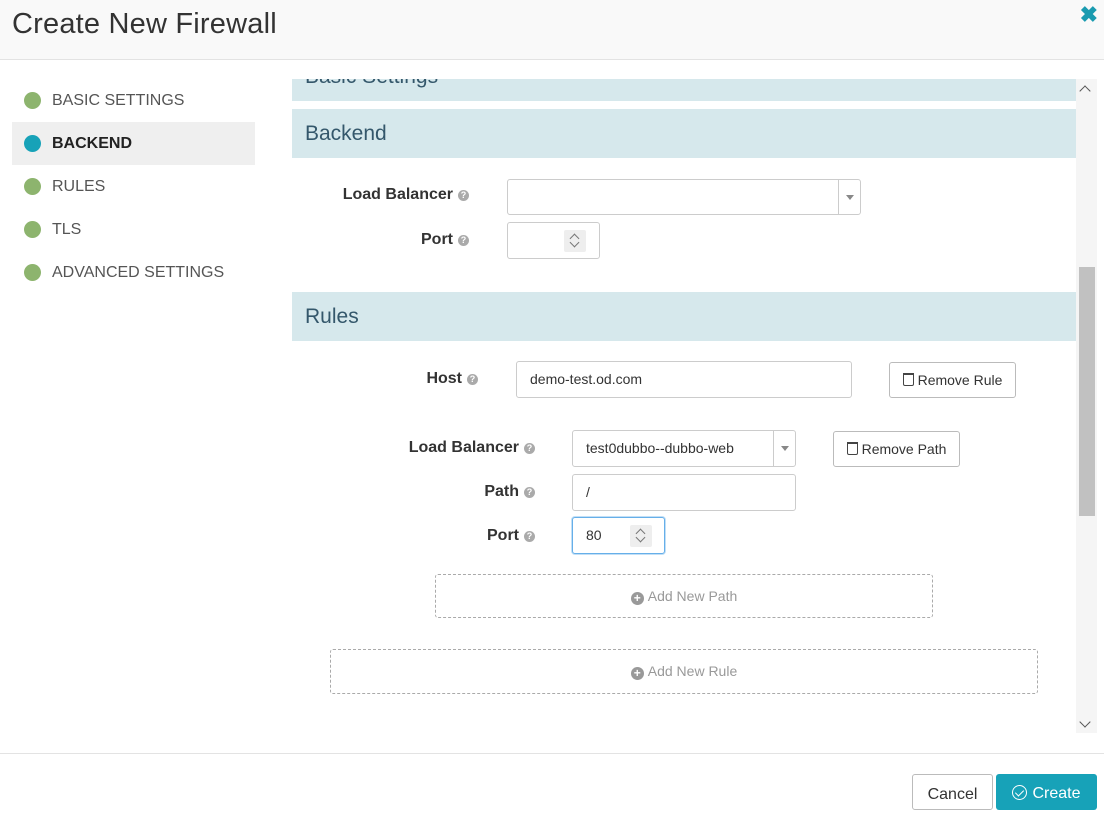 The height and width of the screenshot is (815, 1104). What do you see at coordinates (133, 272) in the screenshot?
I see `nav-item-advanced-settings: ADVANCED SETTINGS` at bounding box center [133, 272].